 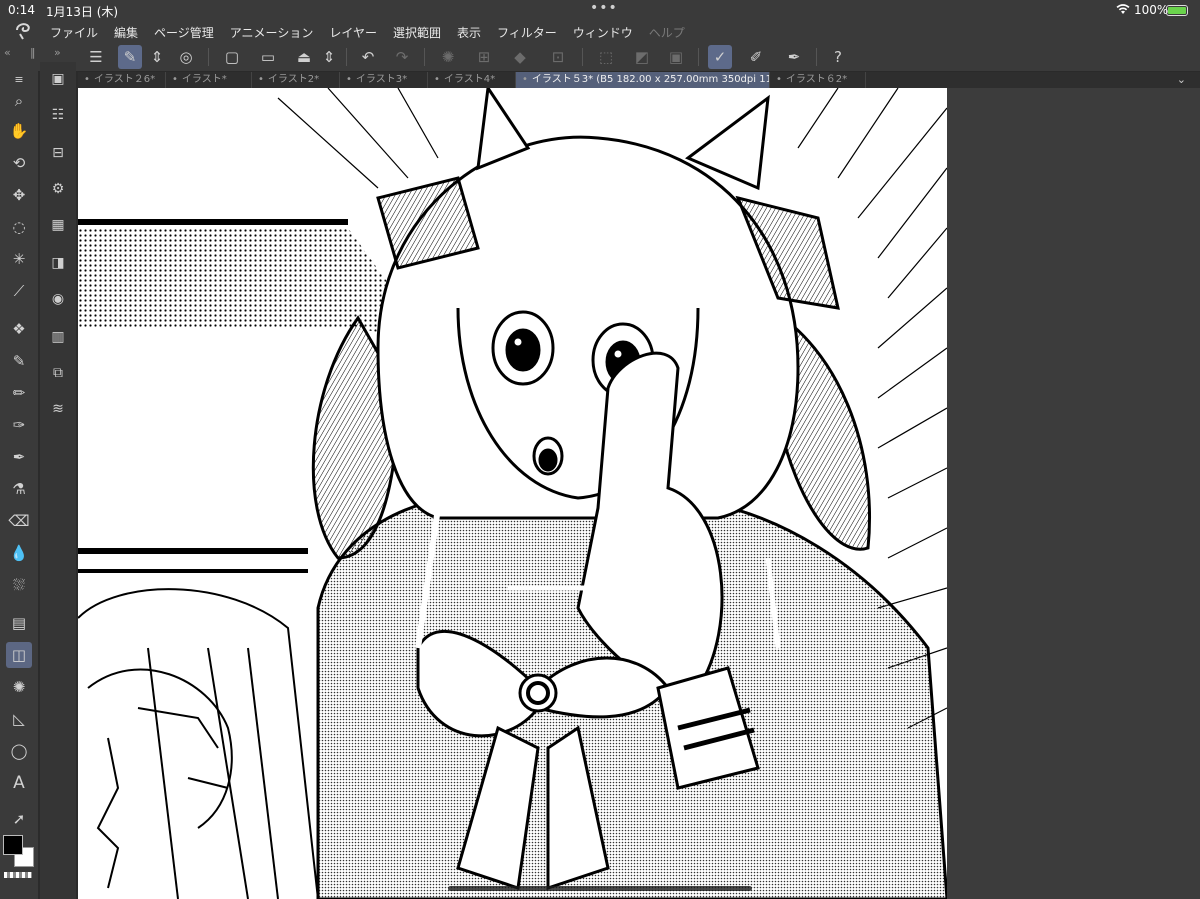 I want to click on pen-check-icon: ✓, so click(x=720, y=57).